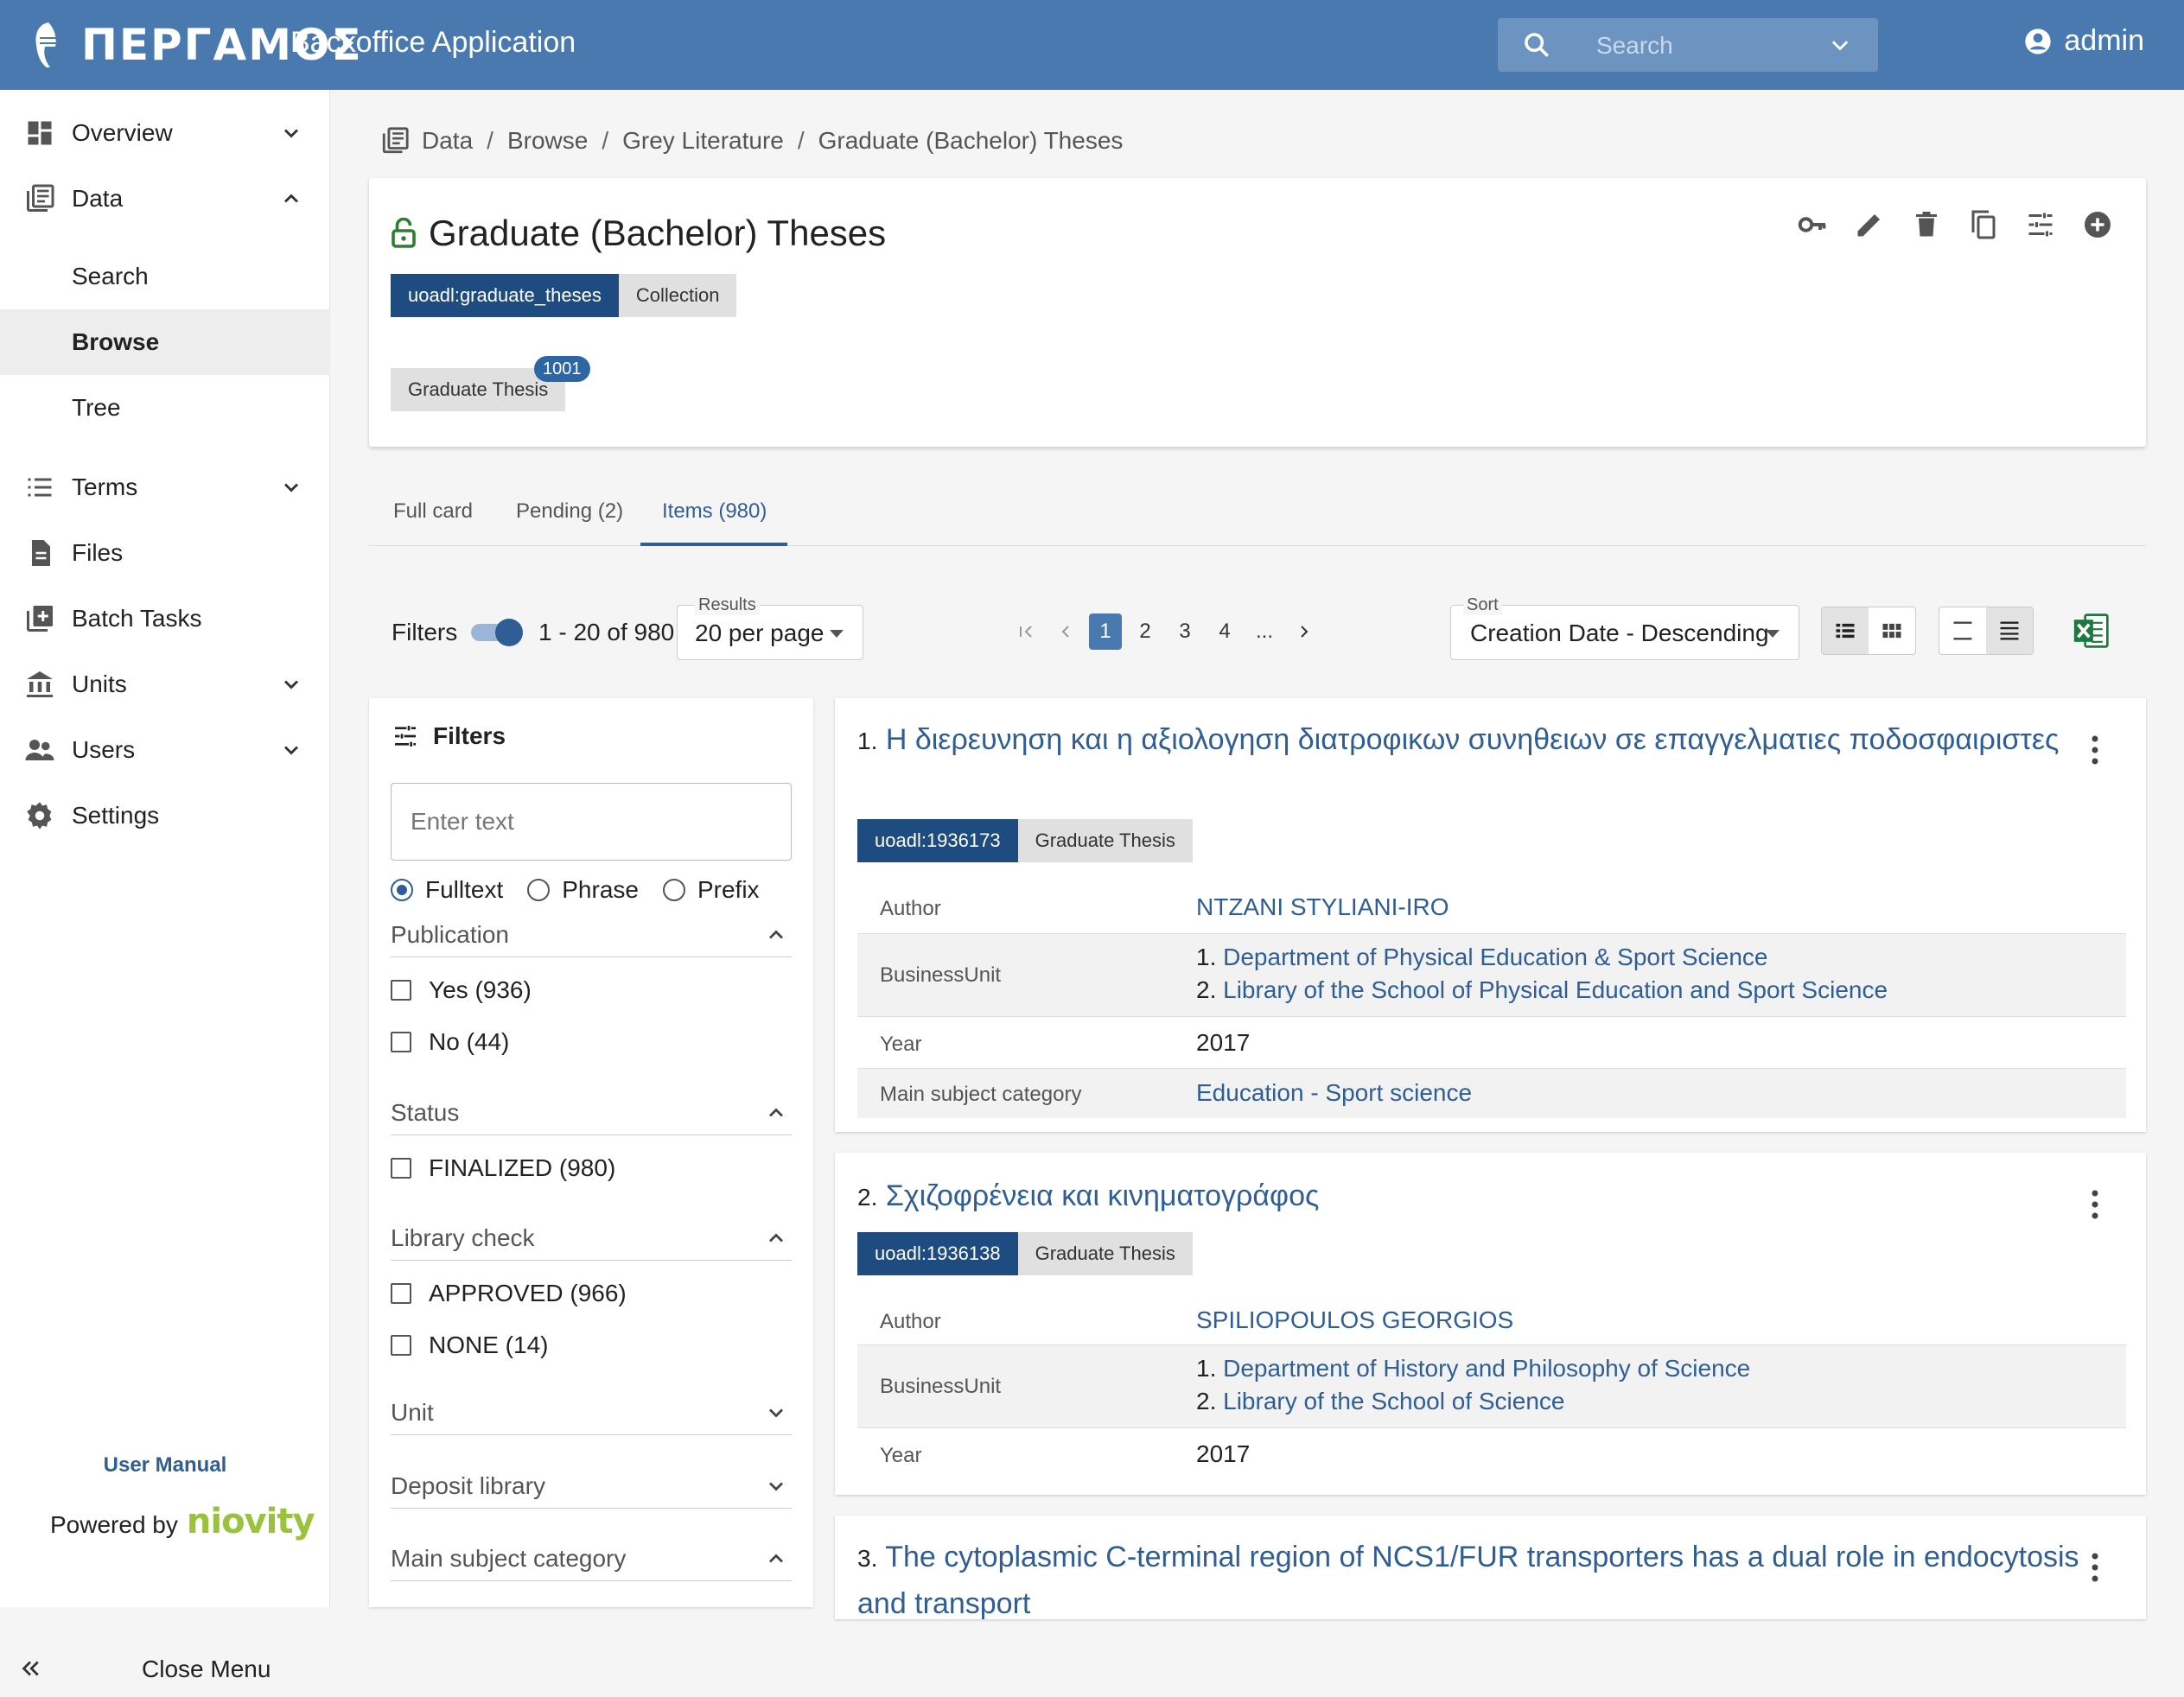 Image resolution: width=2184 pixels, height=1697 pixels. I want to click on breadcrumb-grey-literature: Grey Literature, so click(703, 141).